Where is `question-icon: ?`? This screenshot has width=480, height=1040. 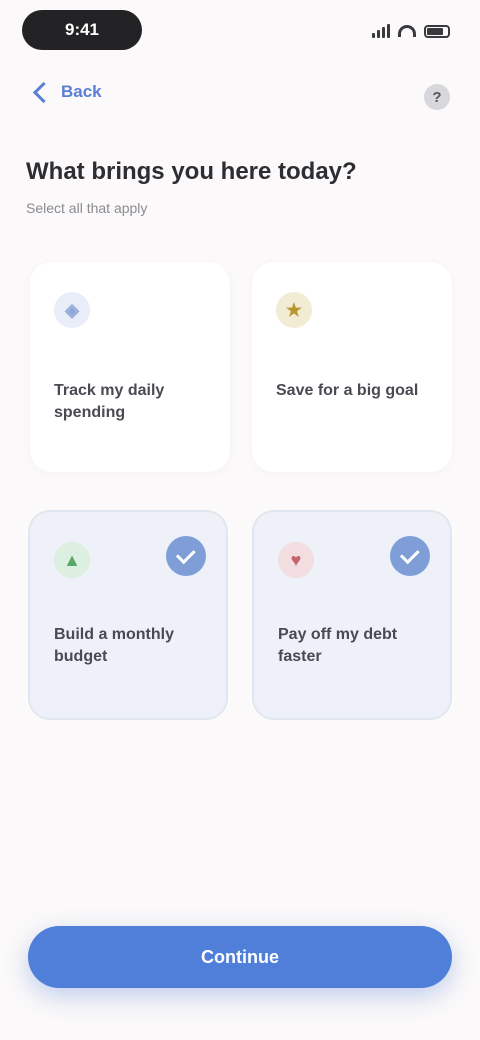
question-icon: ? is located at coordinates (437, 97).